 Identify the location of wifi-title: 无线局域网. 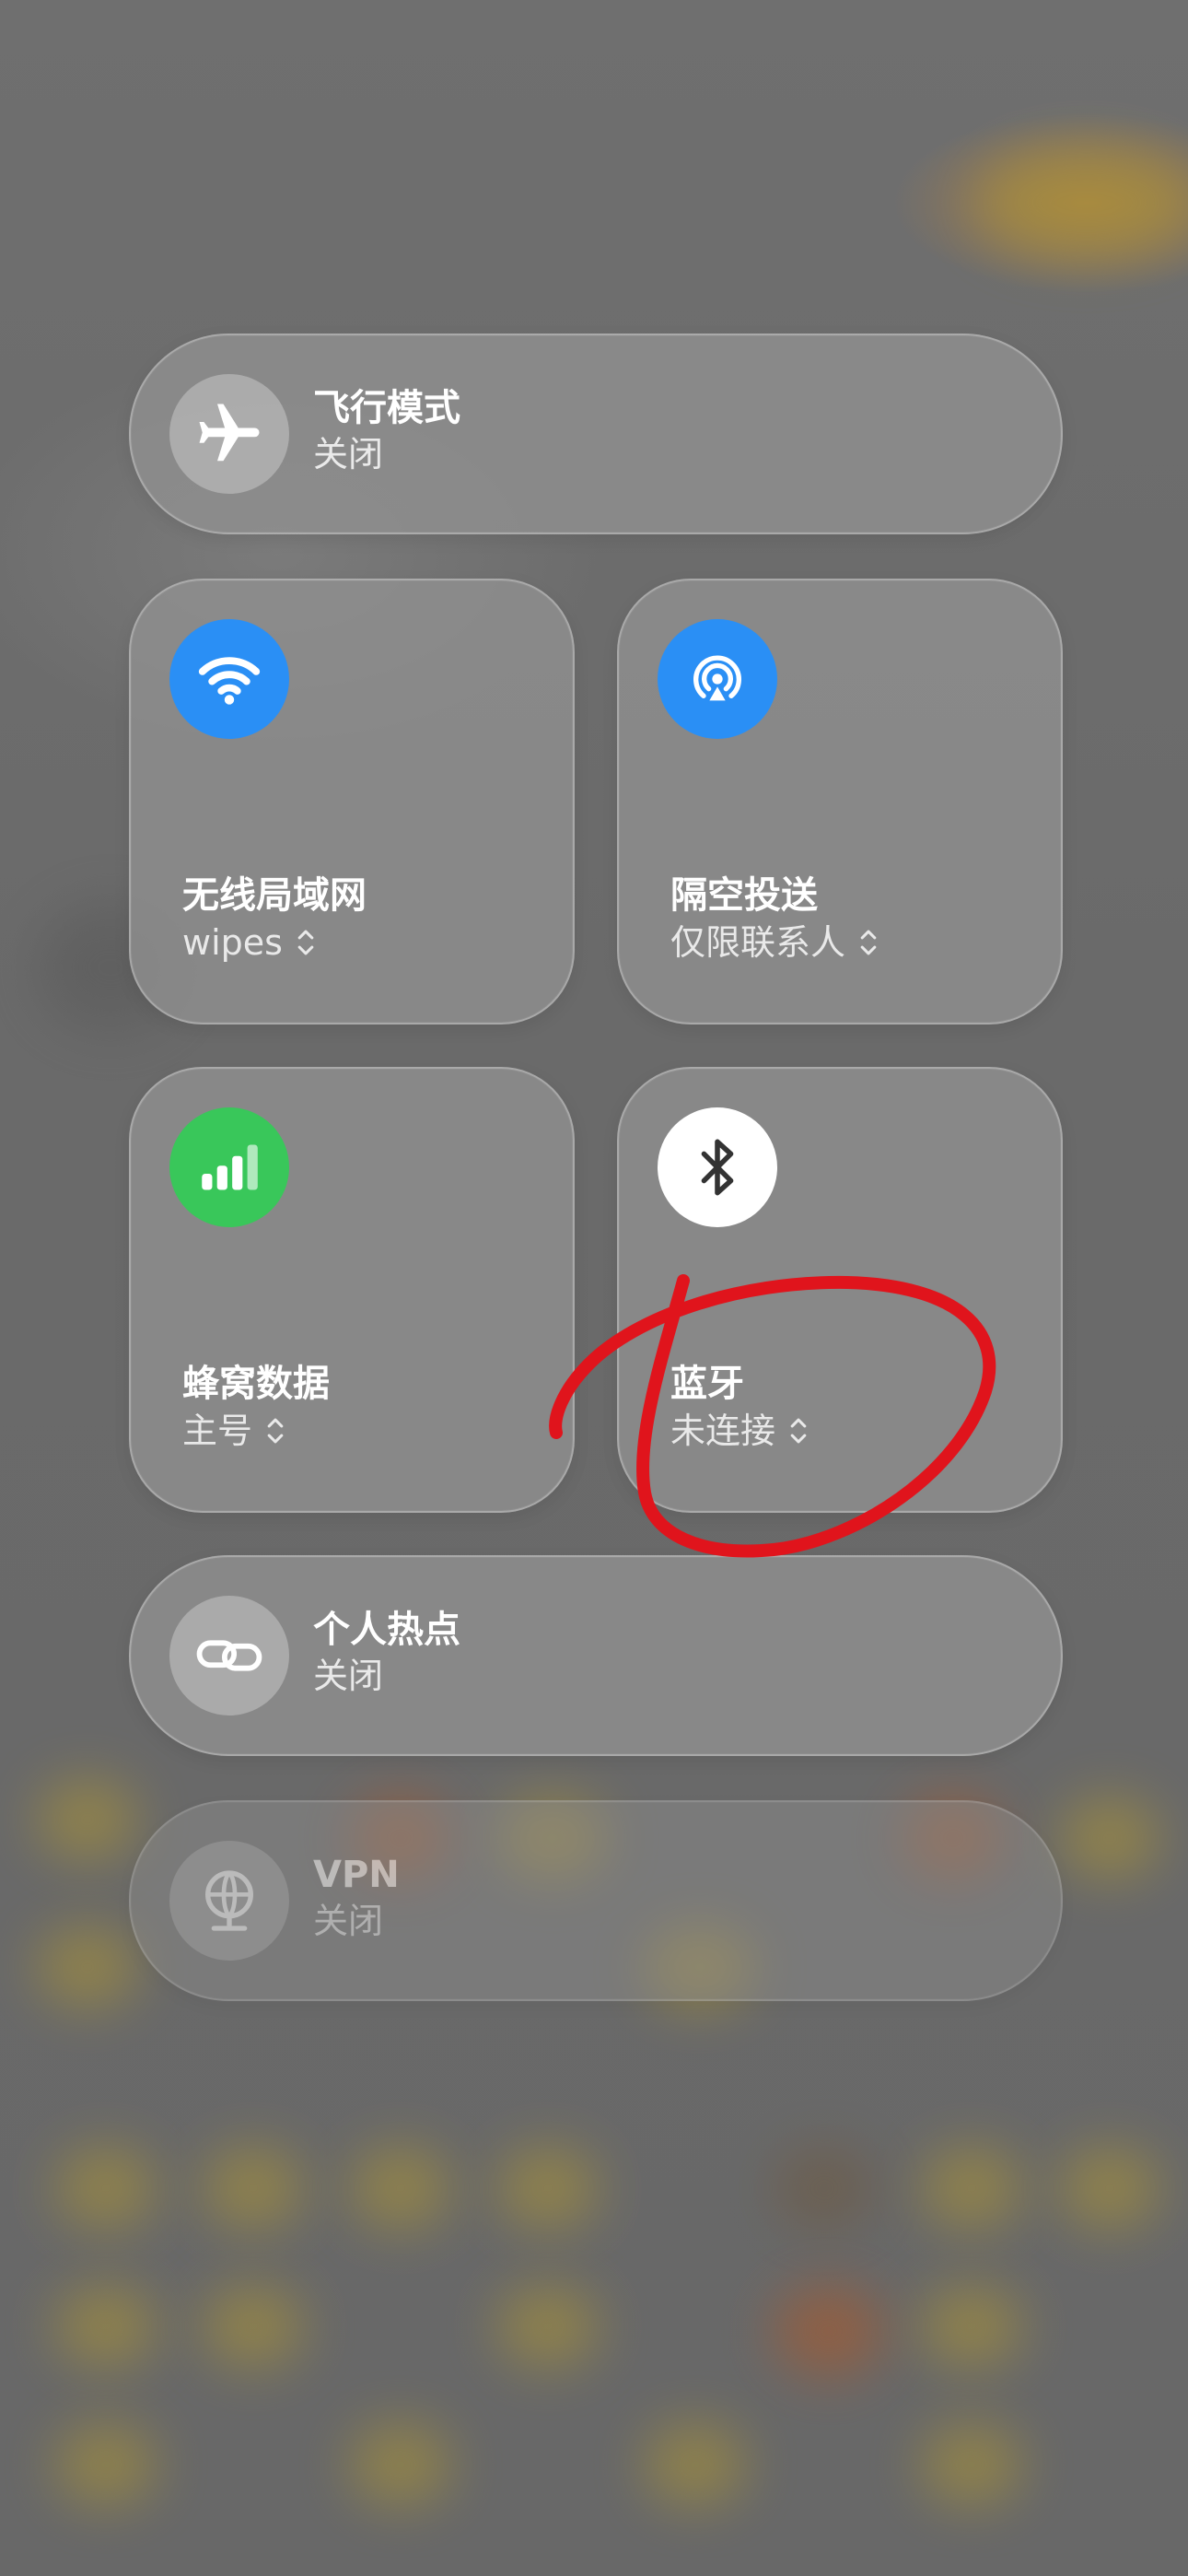
(274, 895).